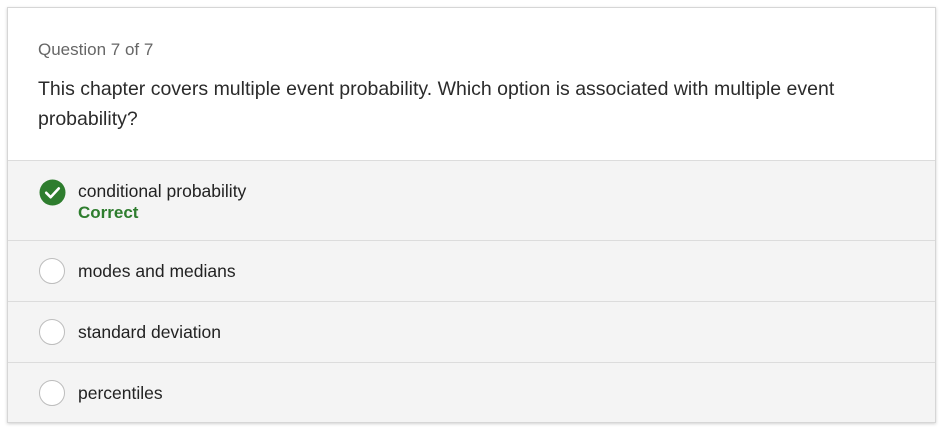 The width and height of the screenshot is (945, 430). What do you see at coordinates (120, 393) in the screenshot?
I see `option-label: percentiles` at bounding box center [120, 393].